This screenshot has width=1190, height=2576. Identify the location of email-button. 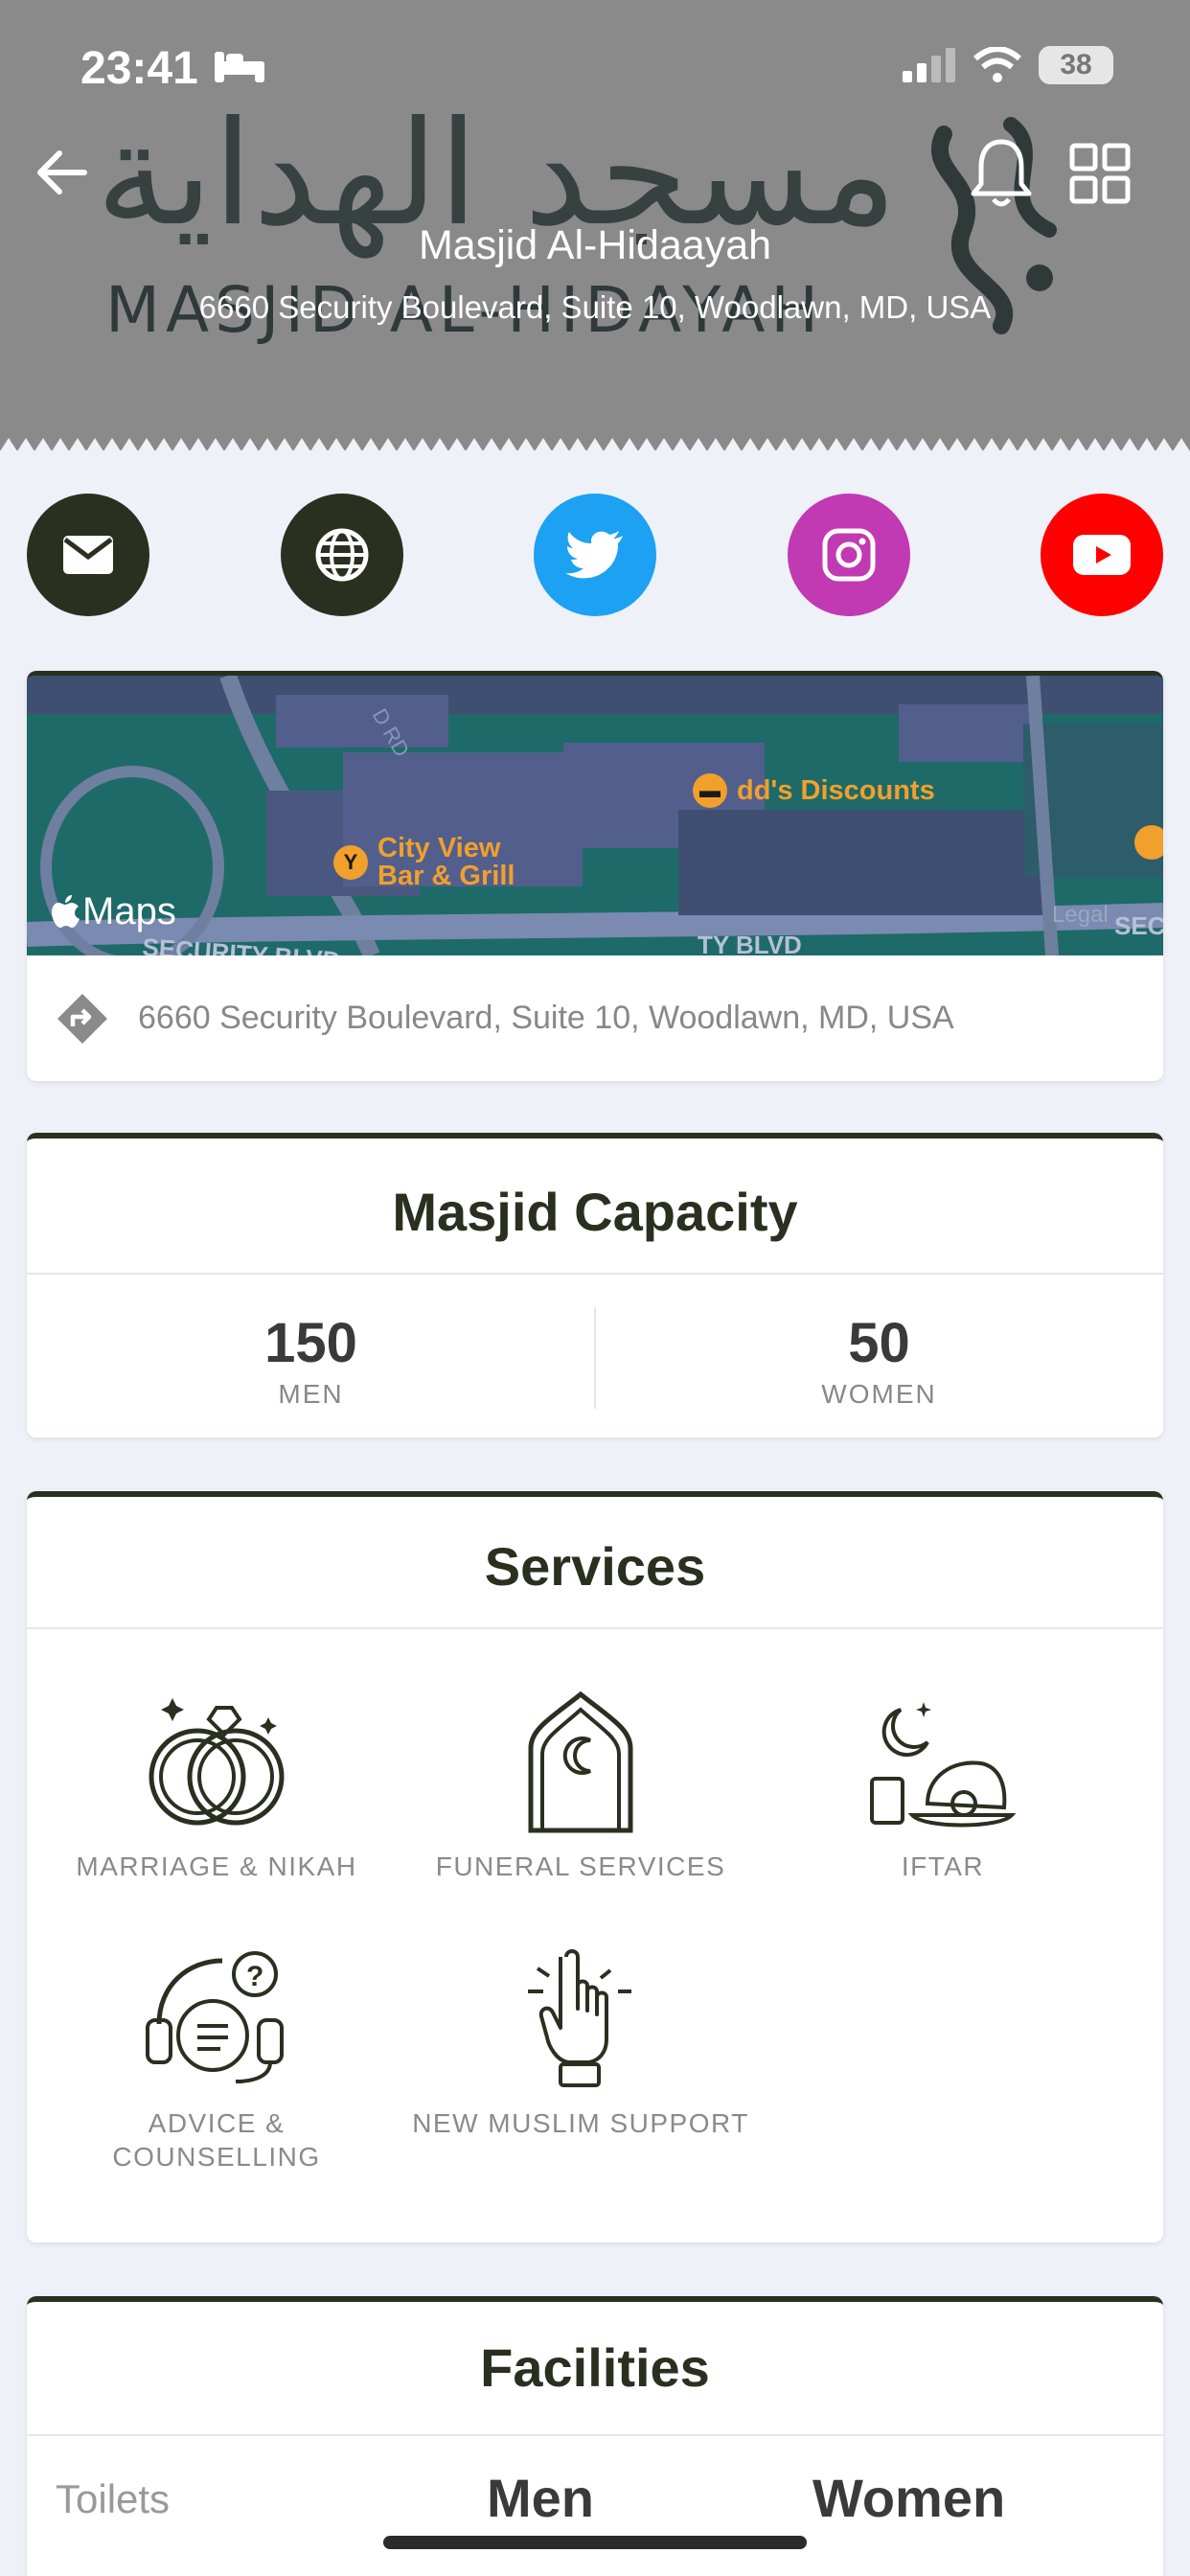
(88, 555).